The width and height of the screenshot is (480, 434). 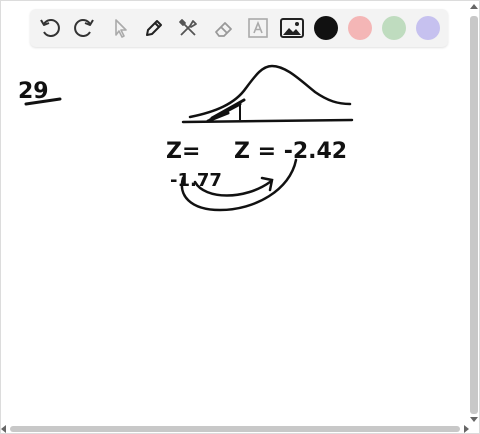 I want to click on vertical-scroll-thumb, so click(x=474, y=215).